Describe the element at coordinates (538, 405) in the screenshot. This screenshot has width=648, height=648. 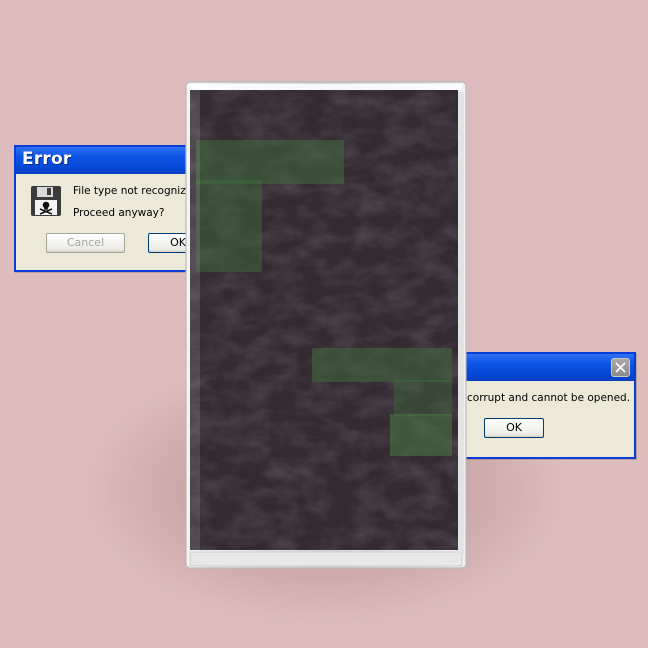
I see `error-dialog-right: corrupt and cannot be opened. OK` at that location.